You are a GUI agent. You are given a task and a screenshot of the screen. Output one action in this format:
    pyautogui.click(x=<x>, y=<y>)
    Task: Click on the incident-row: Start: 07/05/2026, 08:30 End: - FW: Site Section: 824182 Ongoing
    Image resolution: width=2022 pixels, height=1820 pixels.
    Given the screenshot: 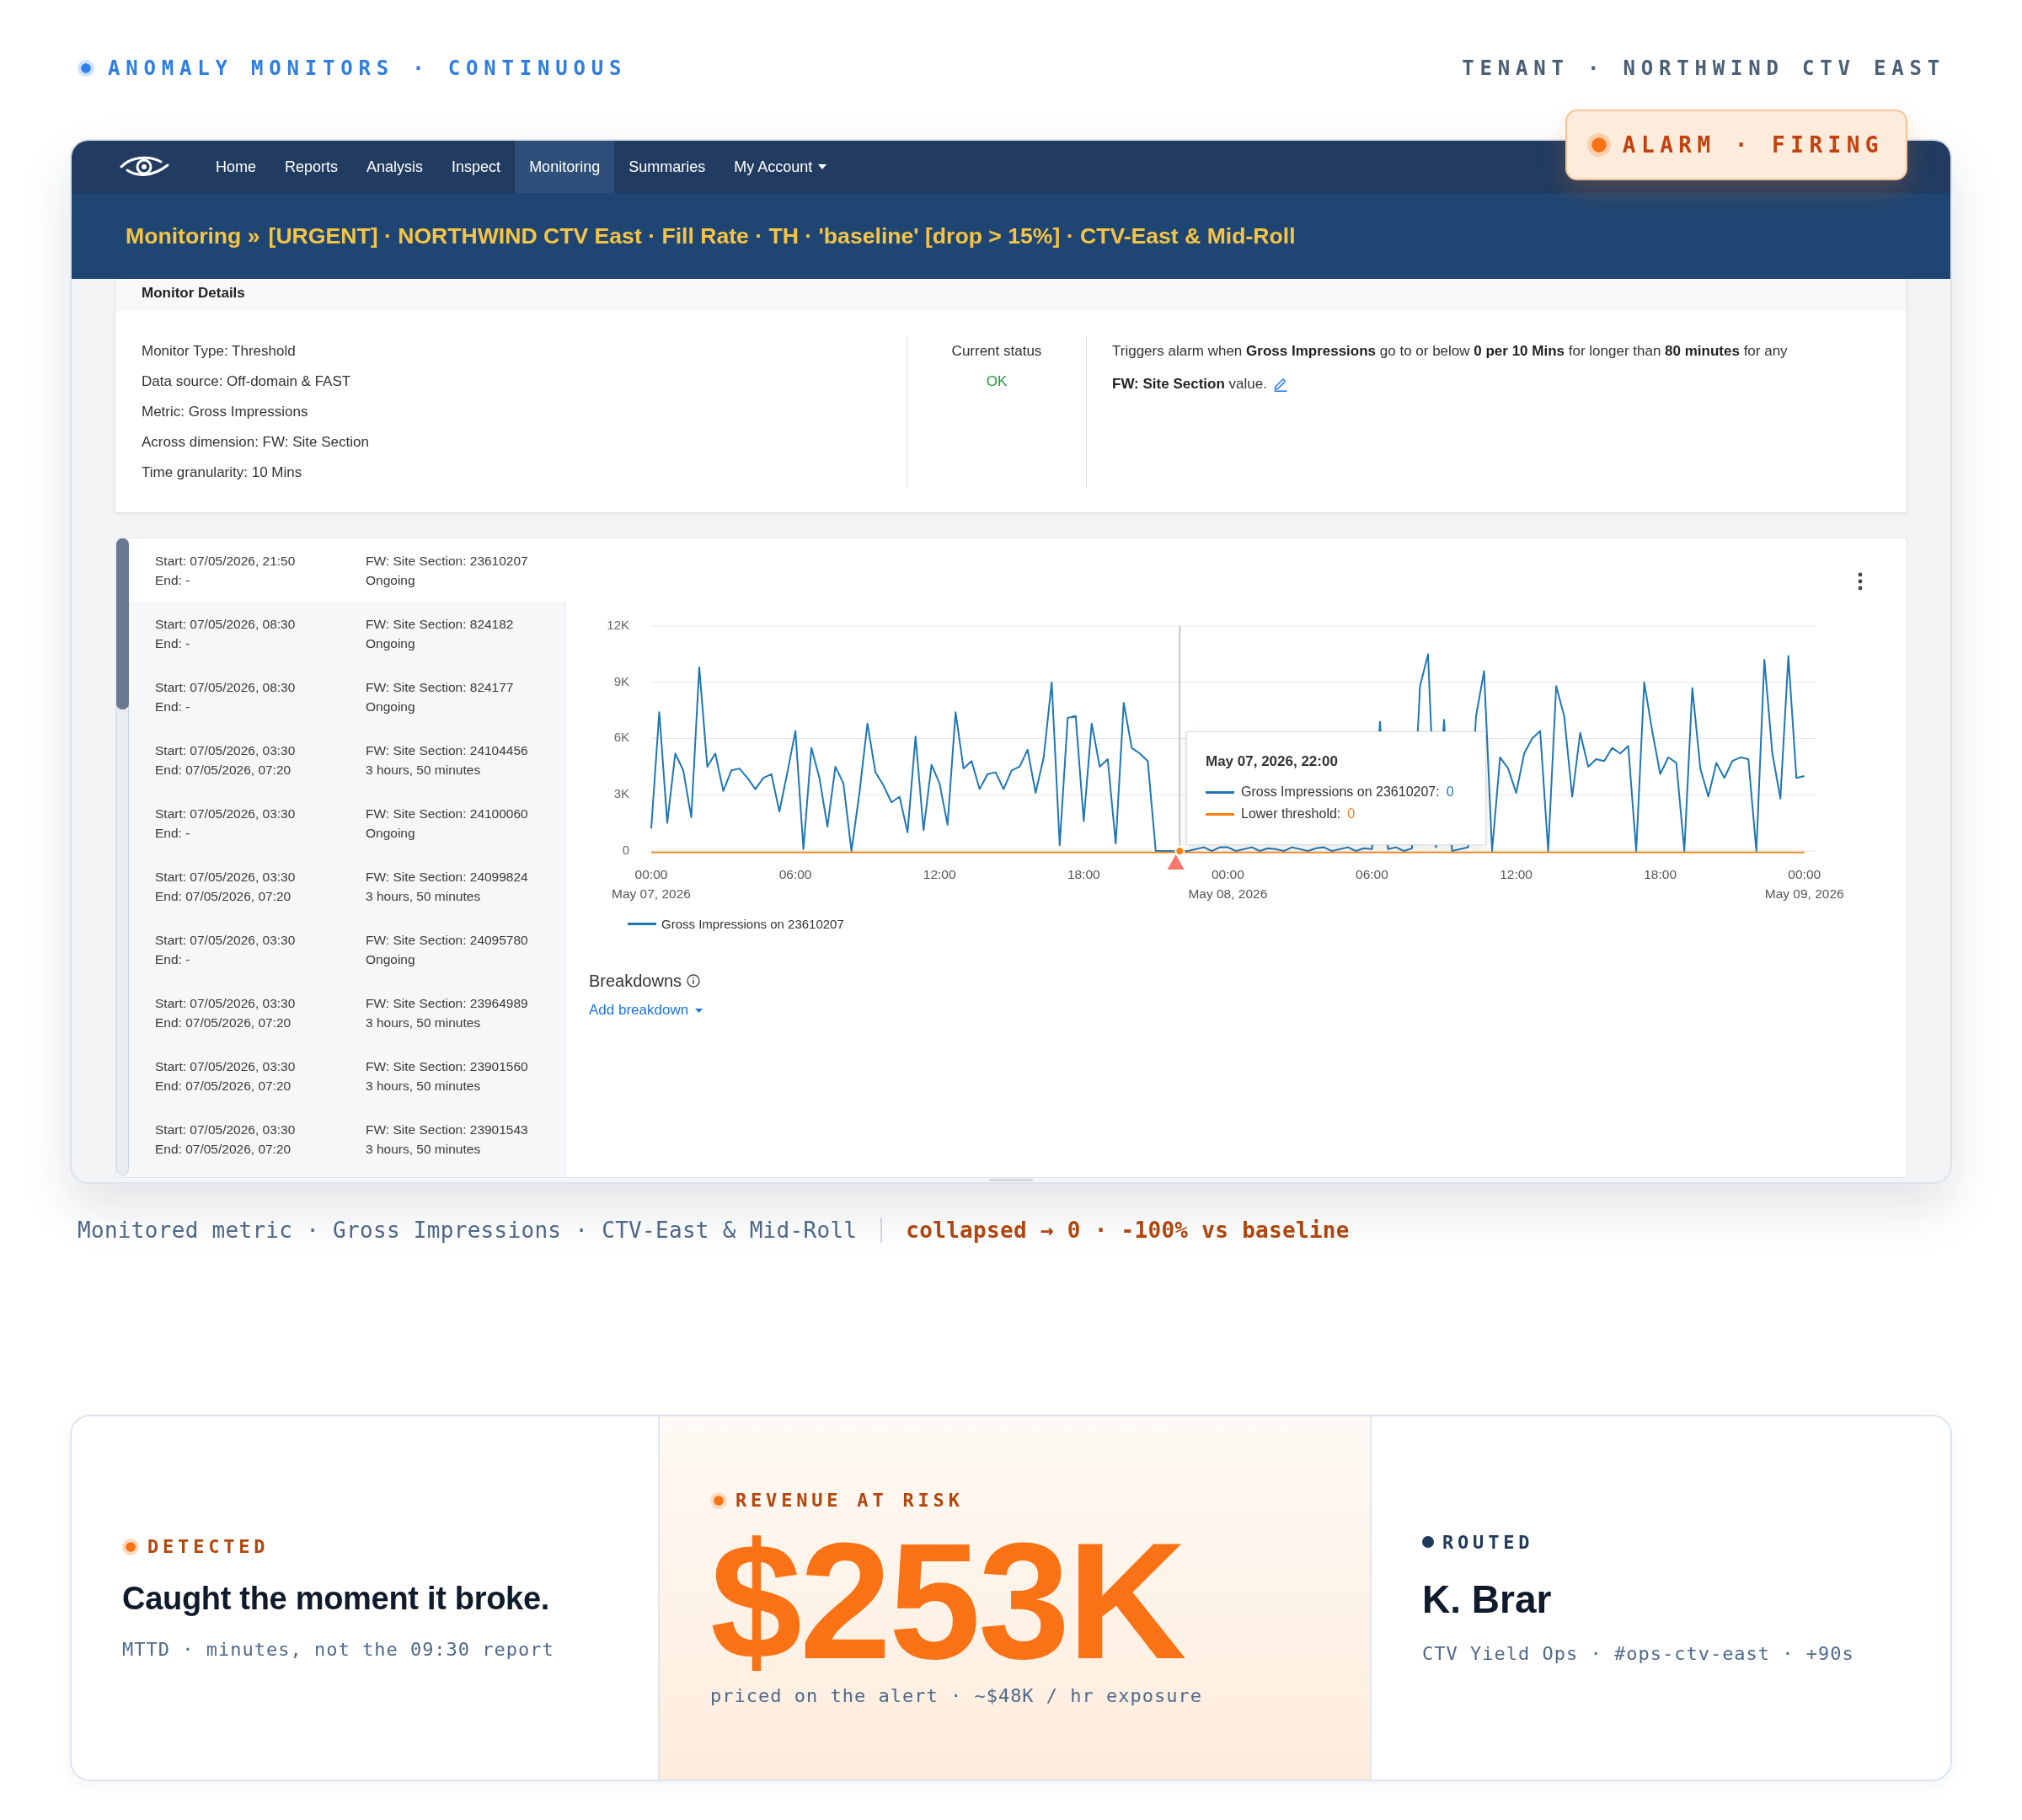 What is the action you would take?
    pyautogui.click(x=346, y=633)
    